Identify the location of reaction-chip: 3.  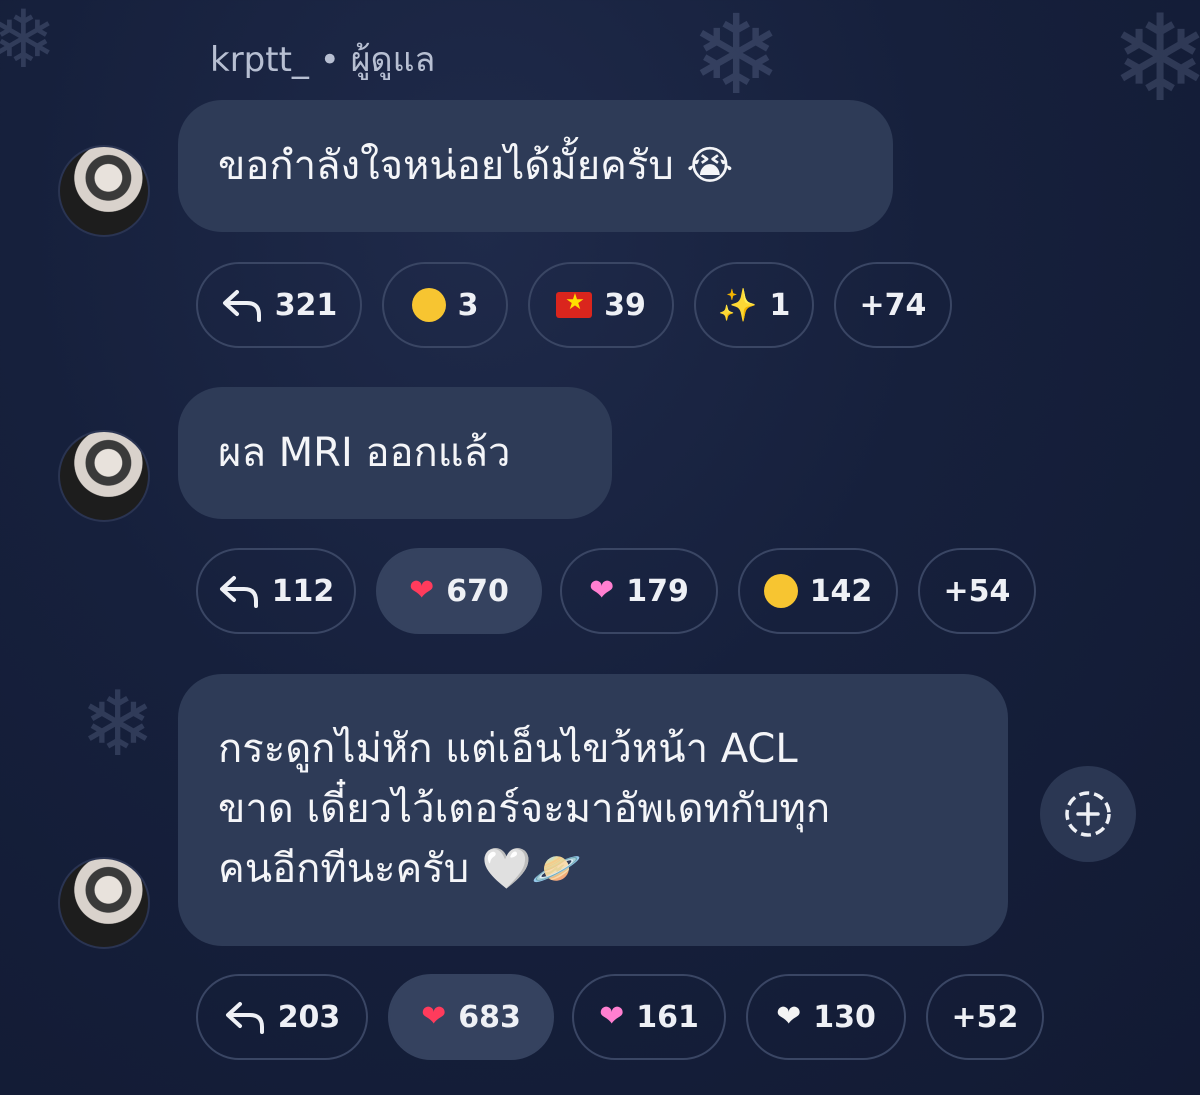
(445, 305).